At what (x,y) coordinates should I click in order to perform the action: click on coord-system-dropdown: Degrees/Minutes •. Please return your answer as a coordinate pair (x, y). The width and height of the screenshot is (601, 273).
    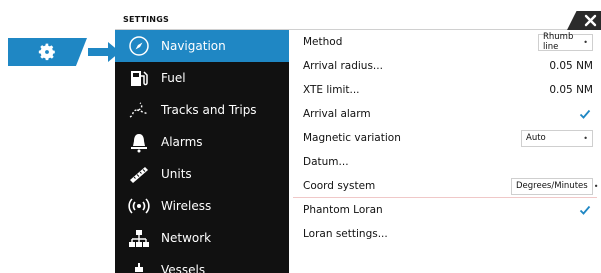
    Looking at the image, I should click on (554, 186).